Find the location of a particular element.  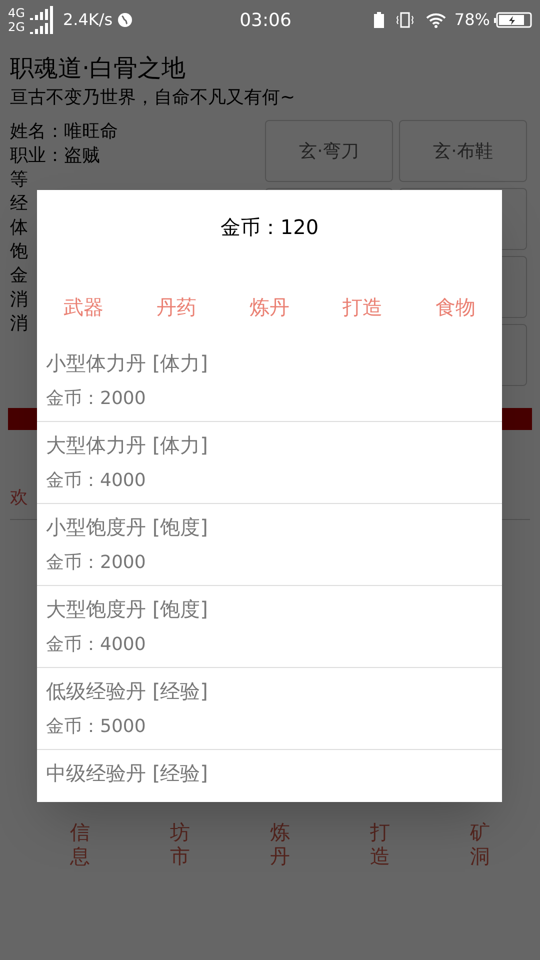

network-speed: 2.4K/s is located at coordinates (87, 20).